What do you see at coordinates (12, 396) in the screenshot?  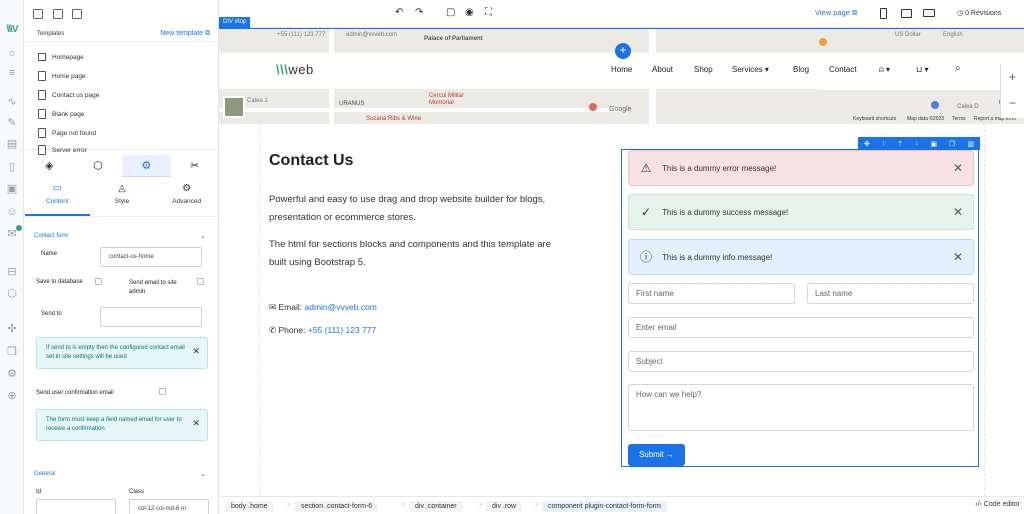 I see `globe-icon: ⊕` at bounding box center [12, 396].